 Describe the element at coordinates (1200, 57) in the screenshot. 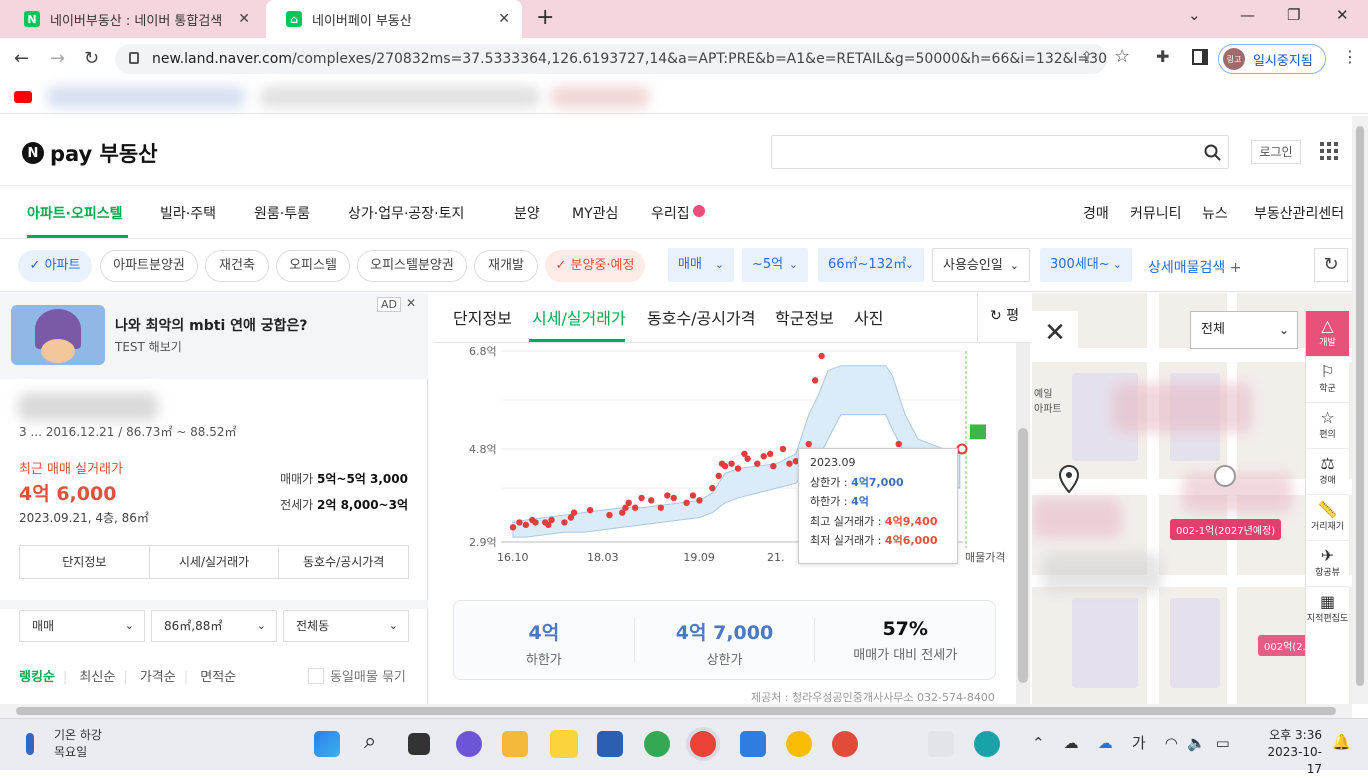

I see `side-panel-icon` at that location.